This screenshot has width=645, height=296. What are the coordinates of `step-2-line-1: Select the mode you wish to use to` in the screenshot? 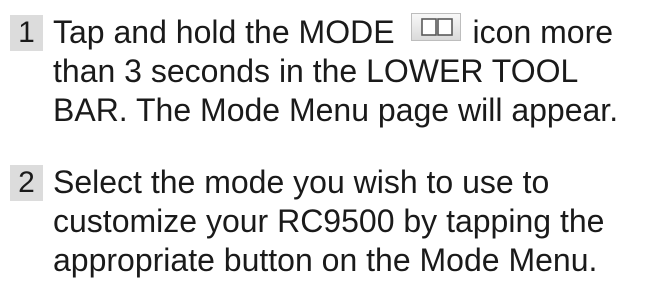 It's located at (301, 182).